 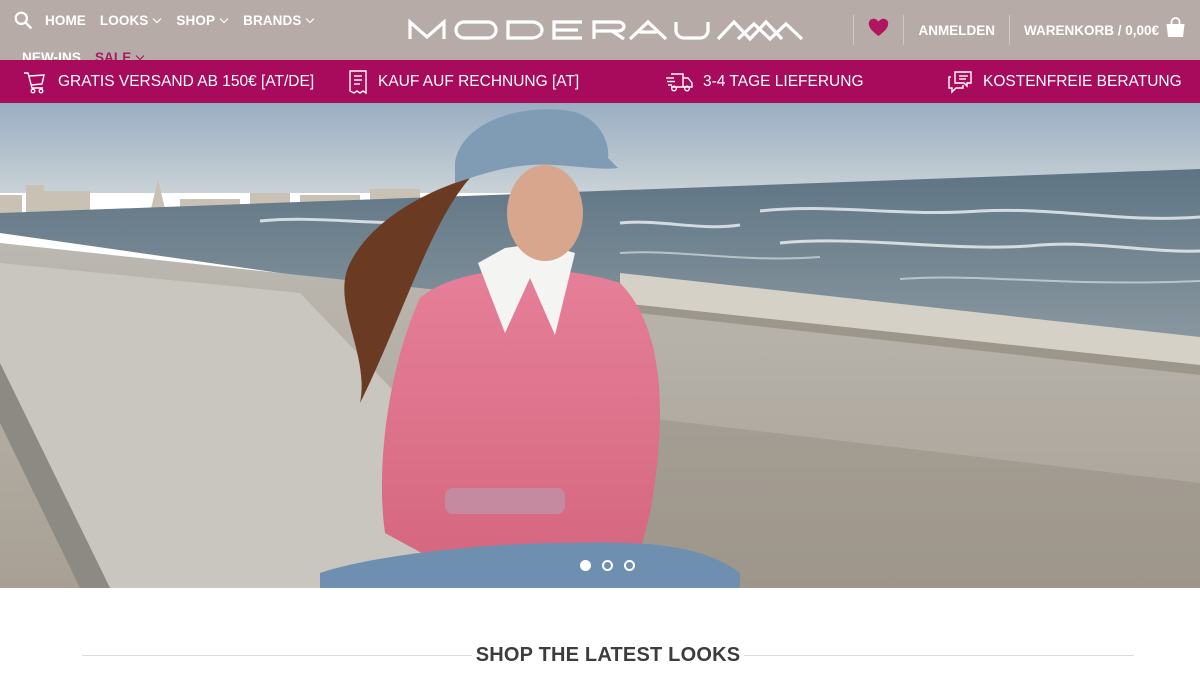 I want to click on promo-label: KOSTENFREIE BERATUNG, so click(x=1082, y=81).